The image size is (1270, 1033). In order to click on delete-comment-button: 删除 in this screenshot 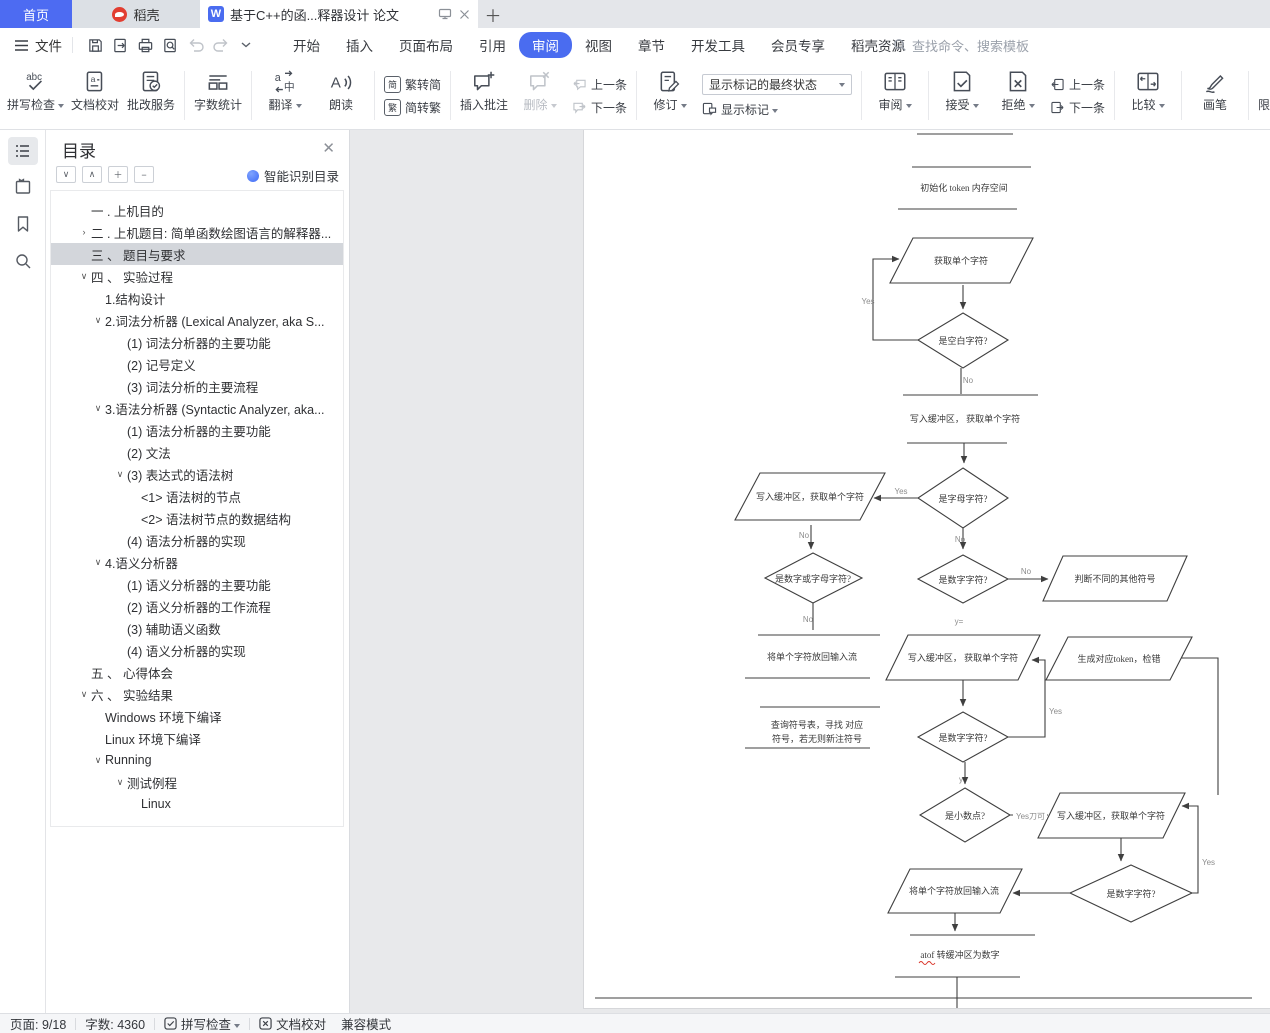, I will do `click(540, 95)`.